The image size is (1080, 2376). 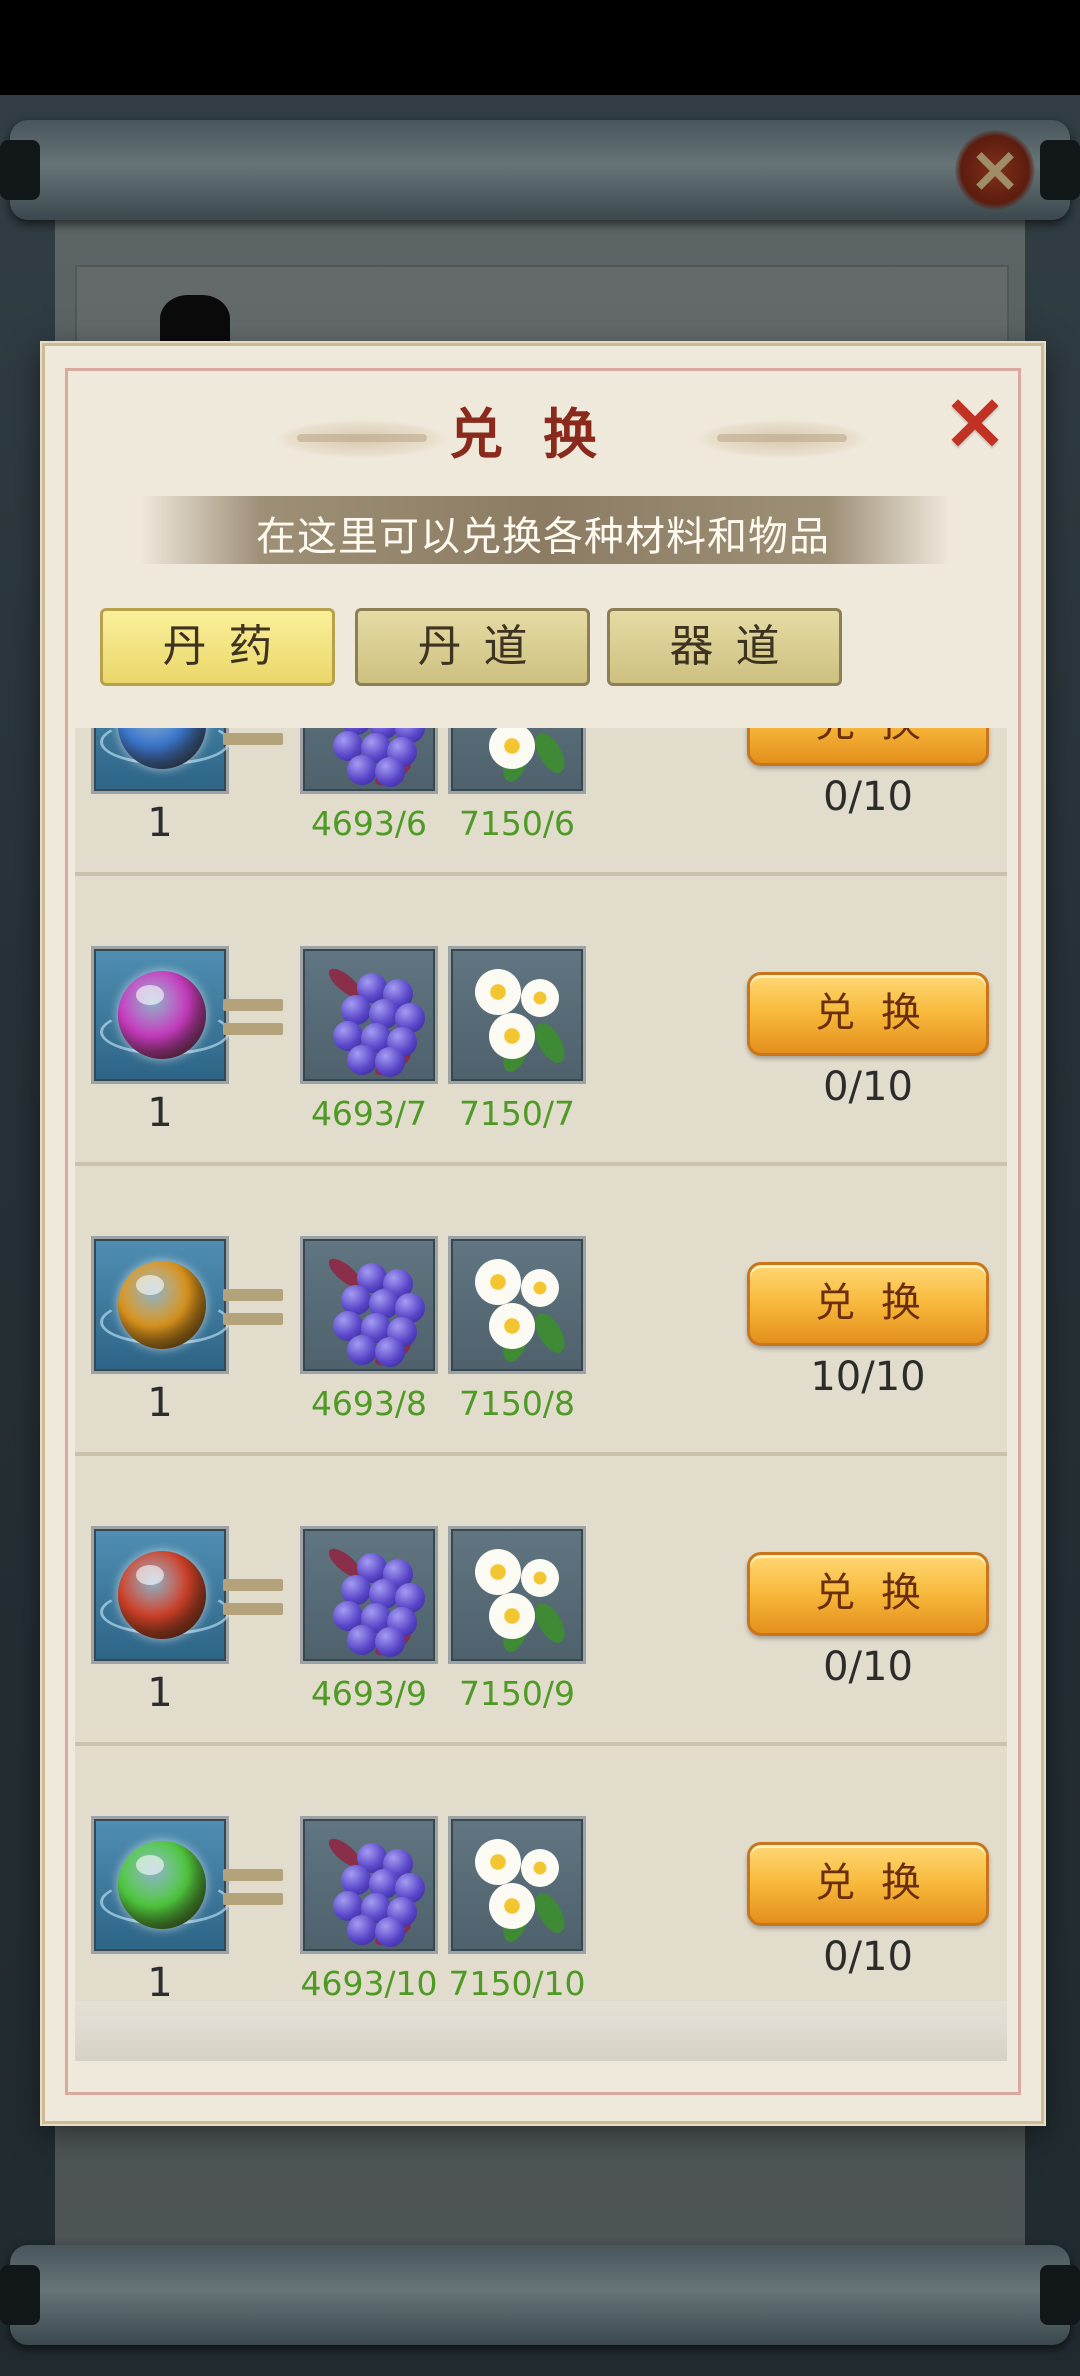 I want to click on purple-pill-icon, so click(x=162, y=1015).